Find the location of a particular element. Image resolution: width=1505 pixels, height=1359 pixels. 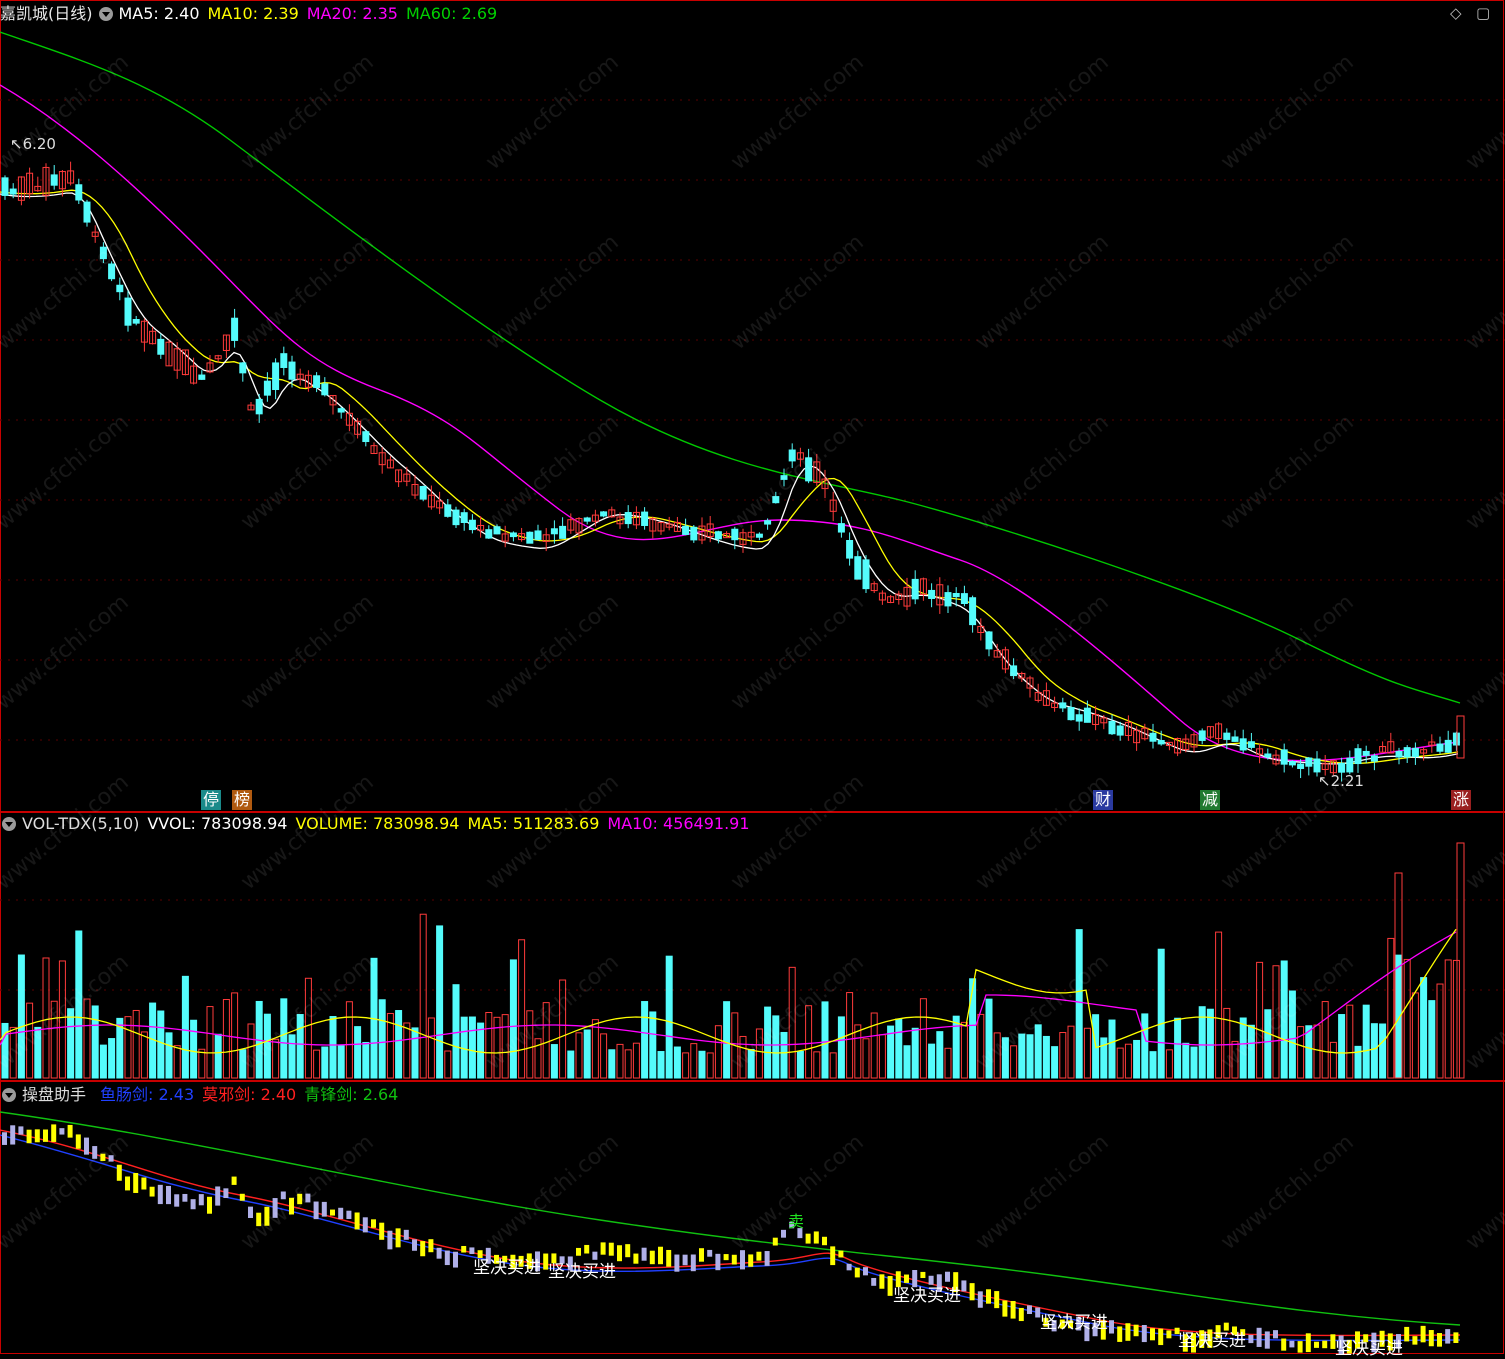

event-marker-rank: 榜 is located at coordinates (242, 800).